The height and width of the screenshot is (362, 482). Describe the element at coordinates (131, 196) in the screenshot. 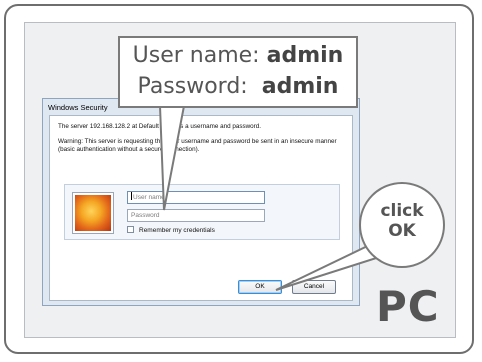

I see `text-caret` at that location.